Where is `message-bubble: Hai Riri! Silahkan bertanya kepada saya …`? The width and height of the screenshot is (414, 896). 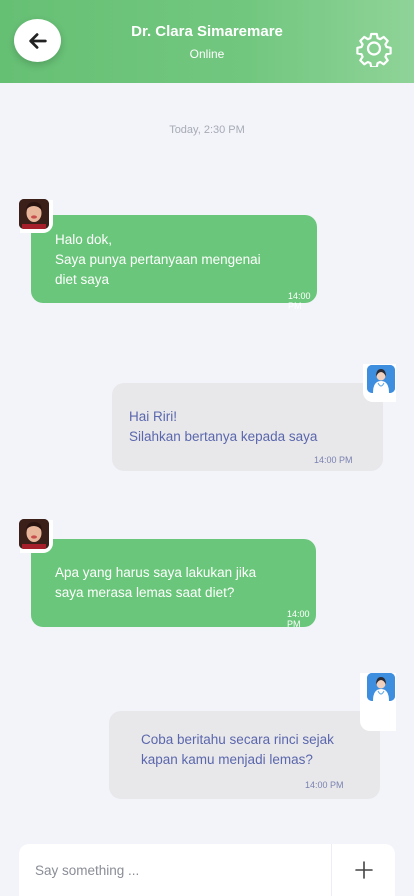
message-bubble: Hai Riri! Silahkan bertanya kepada saya … is located at coordinates (247, 427).